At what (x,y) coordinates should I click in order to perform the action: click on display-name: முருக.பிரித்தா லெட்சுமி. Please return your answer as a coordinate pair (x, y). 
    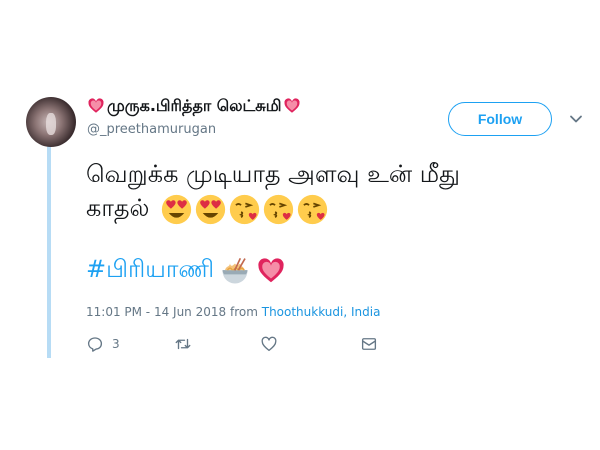
    Looking at the image, I should click on (194, 106).